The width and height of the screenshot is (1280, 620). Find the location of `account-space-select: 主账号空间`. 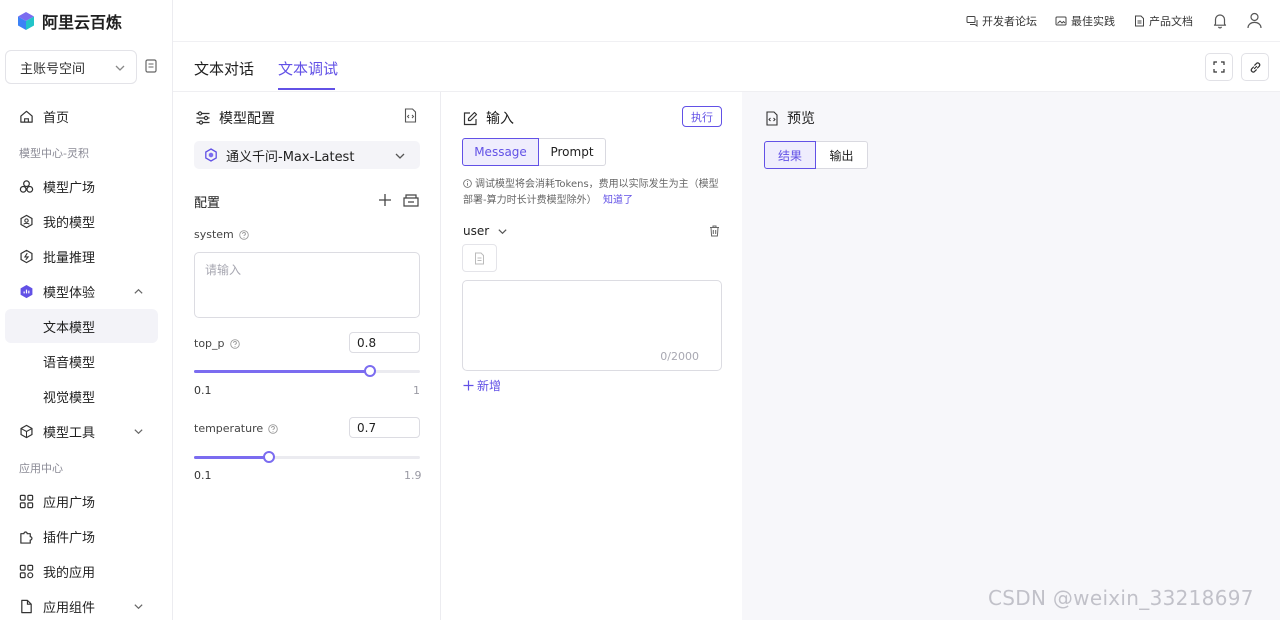

account-space-select: 主账号空间 is located at coordinates (71, 67).